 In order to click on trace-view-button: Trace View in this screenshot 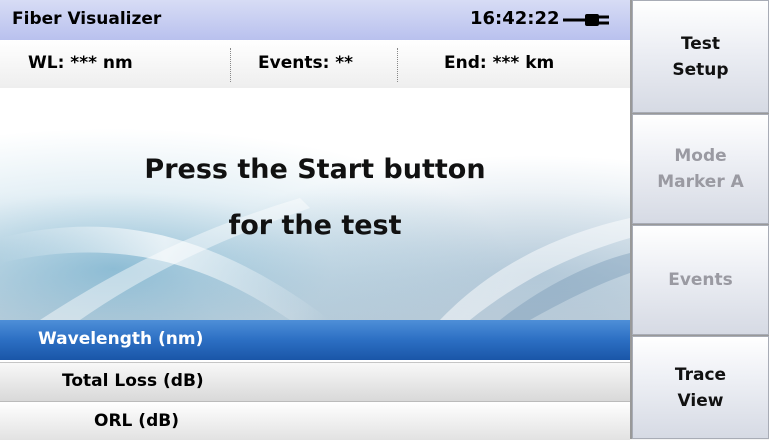, I will do `click(700, 387)`.